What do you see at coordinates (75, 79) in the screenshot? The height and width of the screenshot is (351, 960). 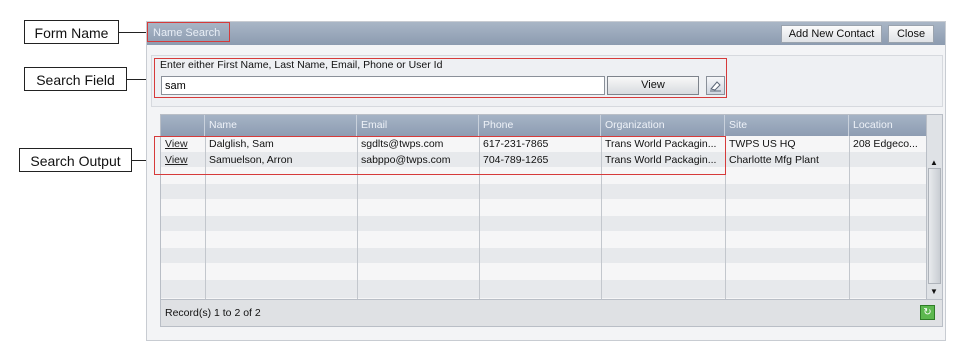 I see `callout-search-field: Search Field` at bounding box center [75, 79].